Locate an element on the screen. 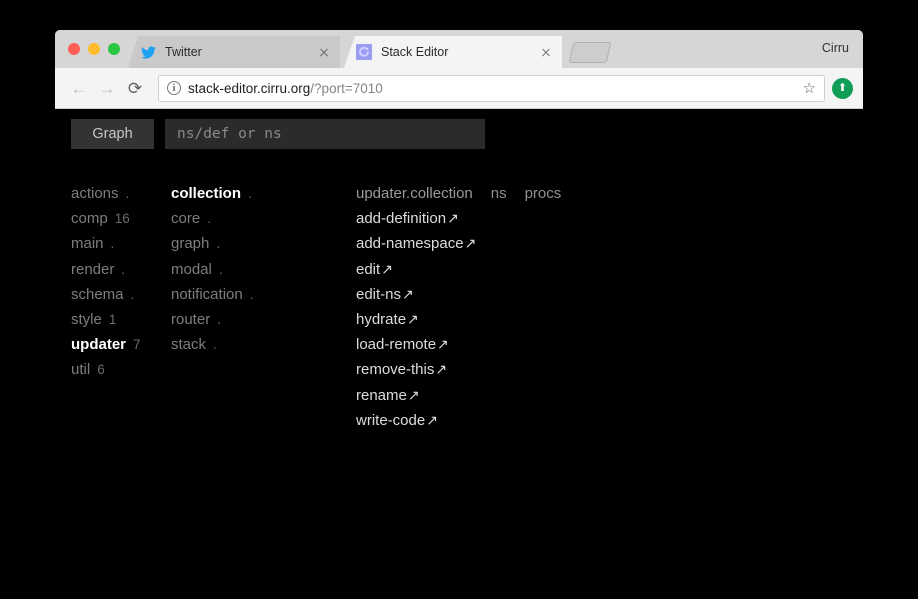  namespace-item: schema. is located at coordinates (121, 298).